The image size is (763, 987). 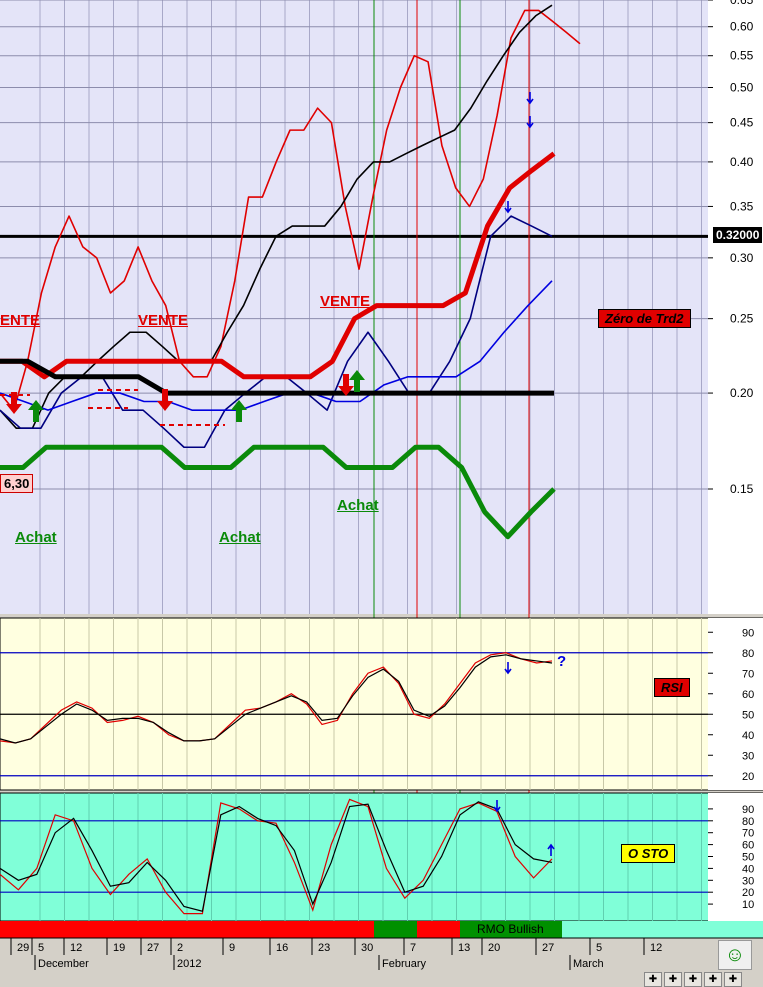 What do you see at coordinates (395, 929) in the screenshot?
I see `signal-bar-green` at bounding box center [395, 929].